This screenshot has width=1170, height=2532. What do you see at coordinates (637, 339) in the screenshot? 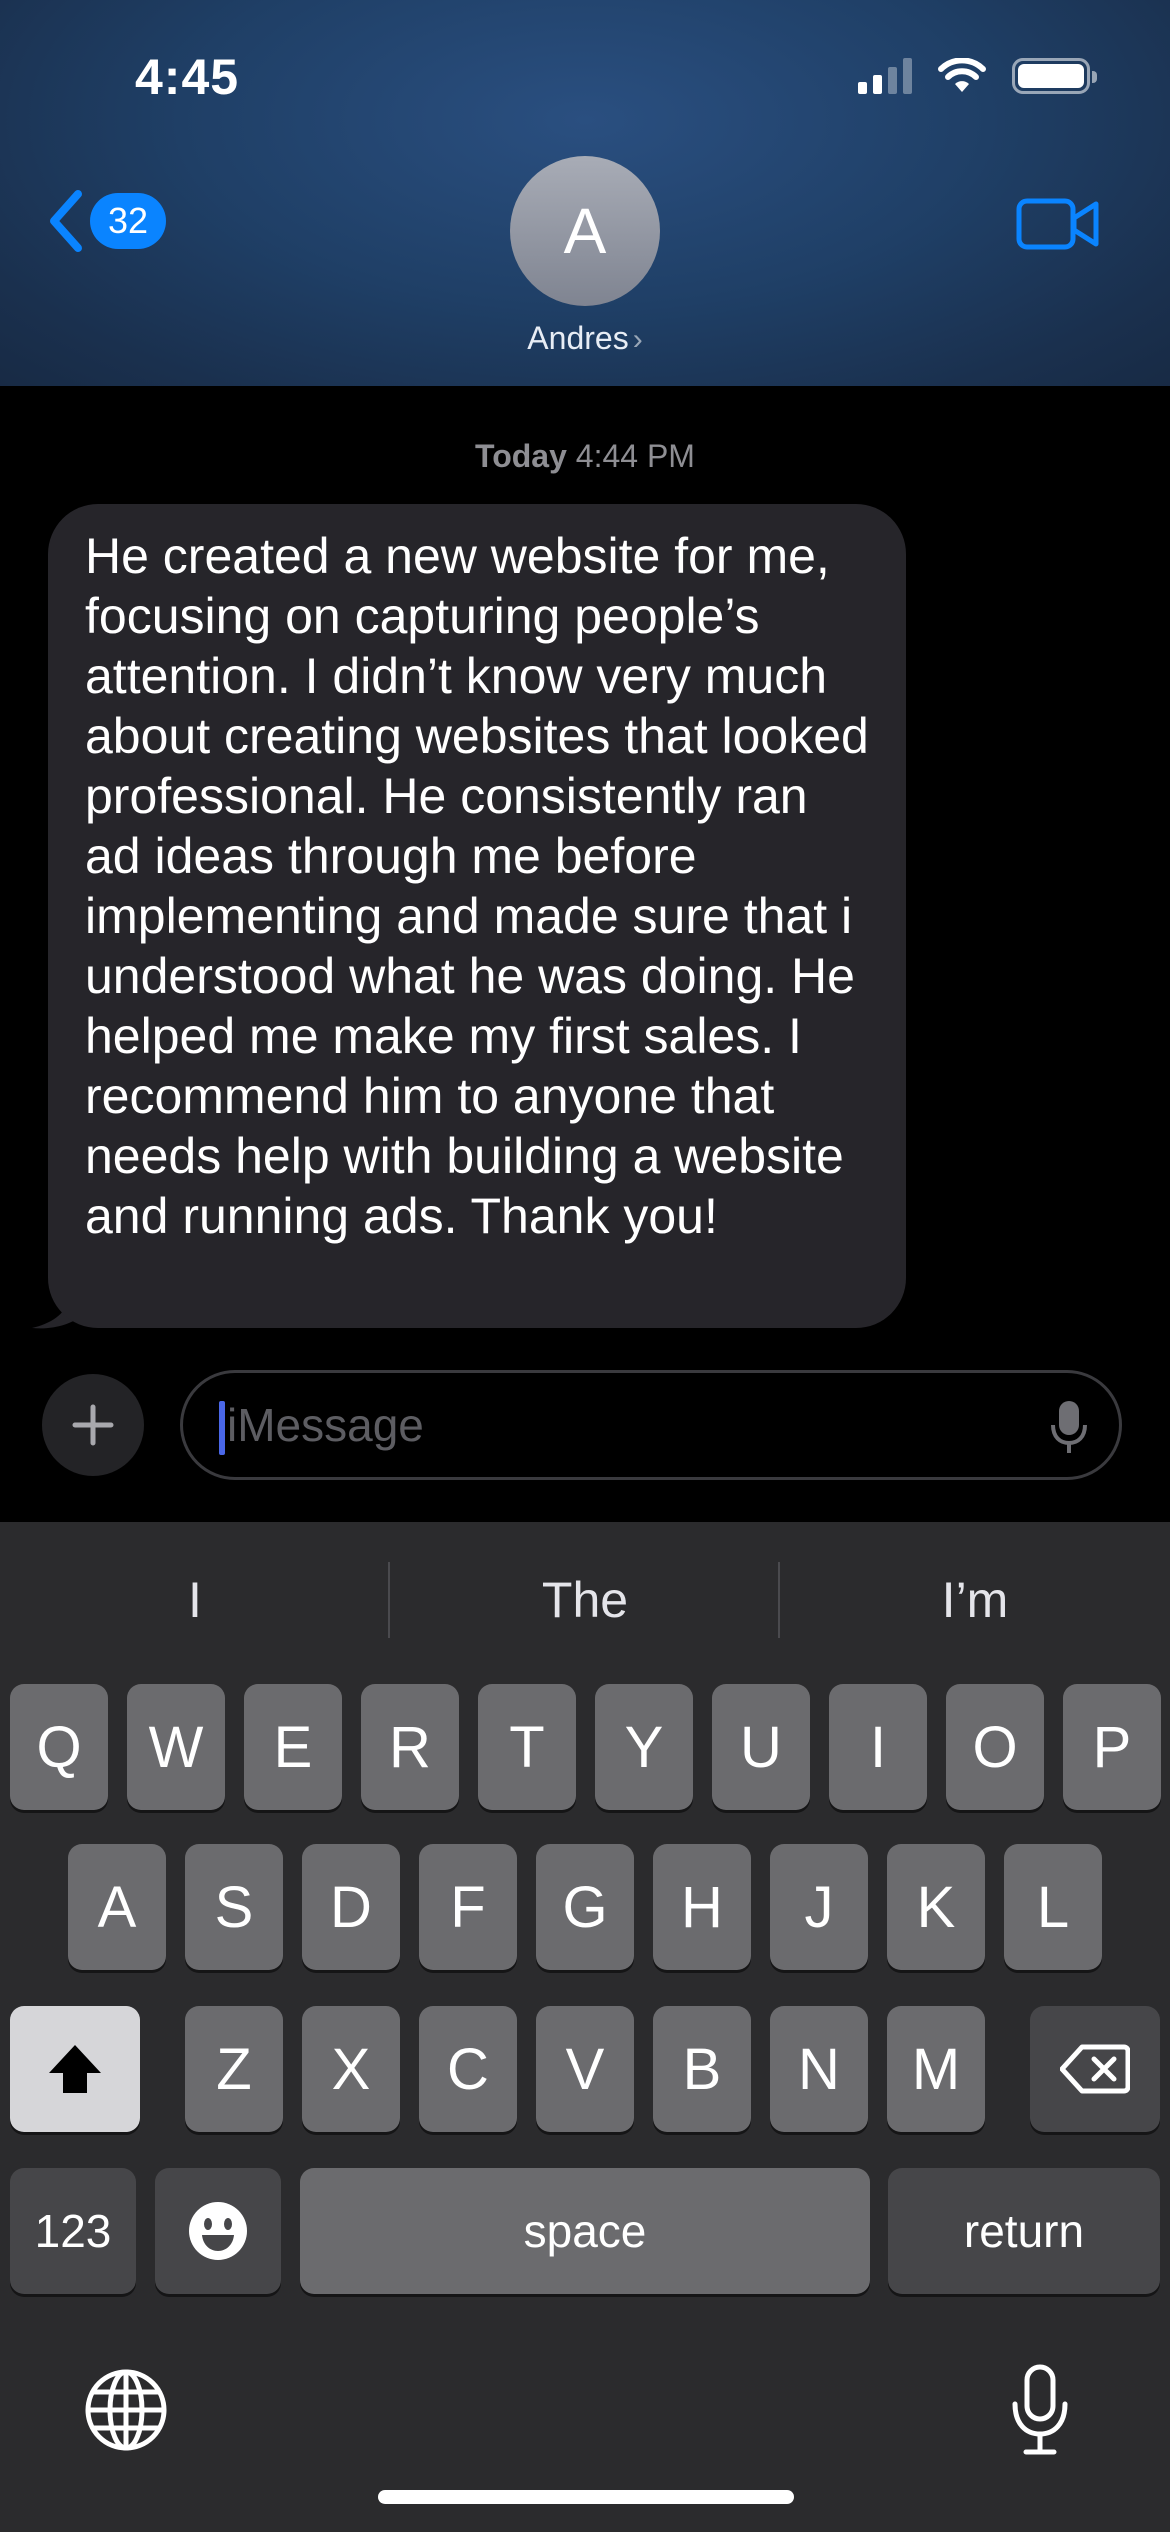
I see `chevron-right-icon: ›` at bounding box center [637, 339].